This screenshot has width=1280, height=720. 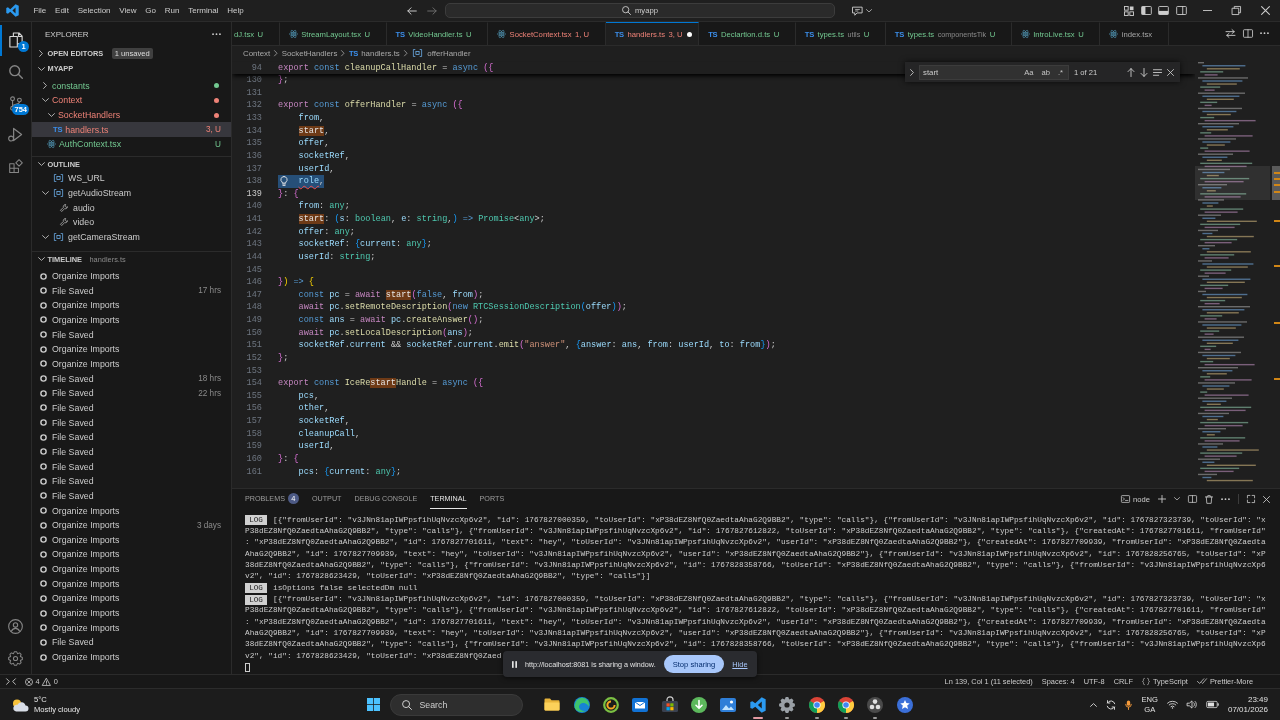 What do you see at coordinates (1163, 10) in the screenshot?
I see `bottom-panel-icon` at bounding box center [1163, 10].